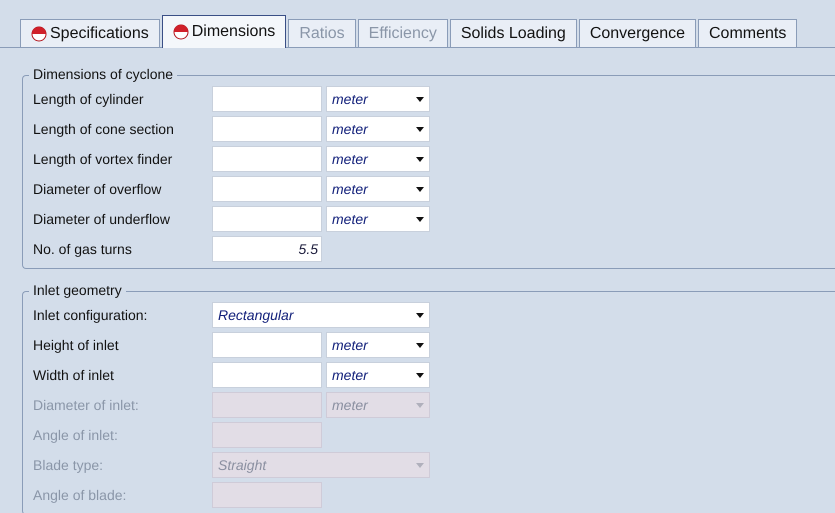 The width and height of the screenshot is (835, 513). I want to click on group-title: Dimensions of cyclone, so click(103, 74).